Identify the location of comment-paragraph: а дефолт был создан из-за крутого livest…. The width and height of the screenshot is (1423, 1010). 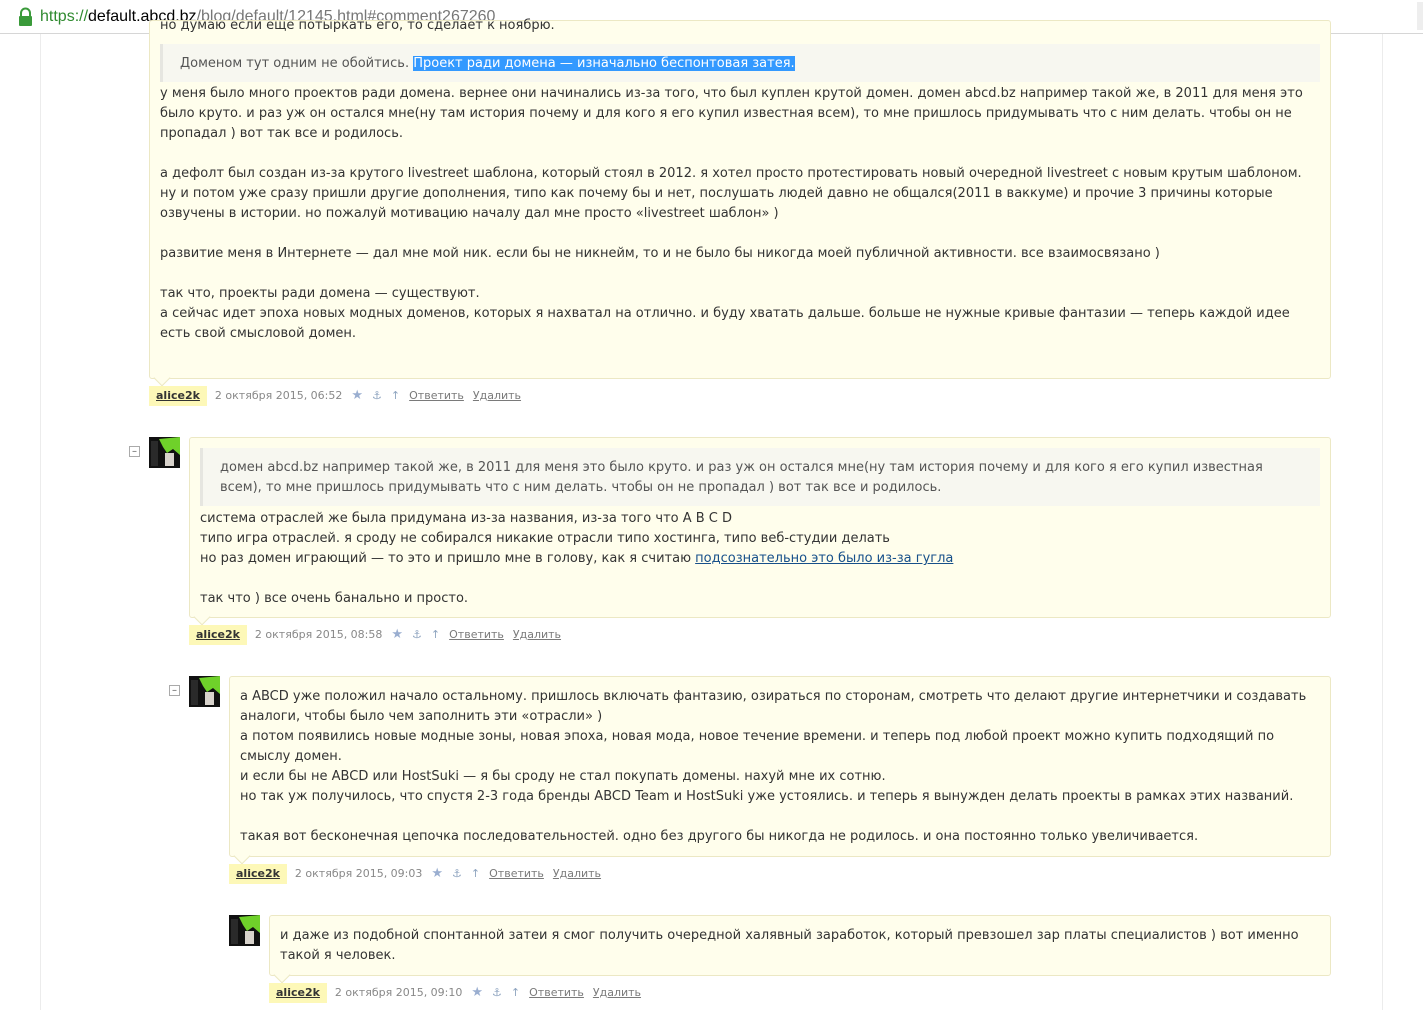
(731, 193).